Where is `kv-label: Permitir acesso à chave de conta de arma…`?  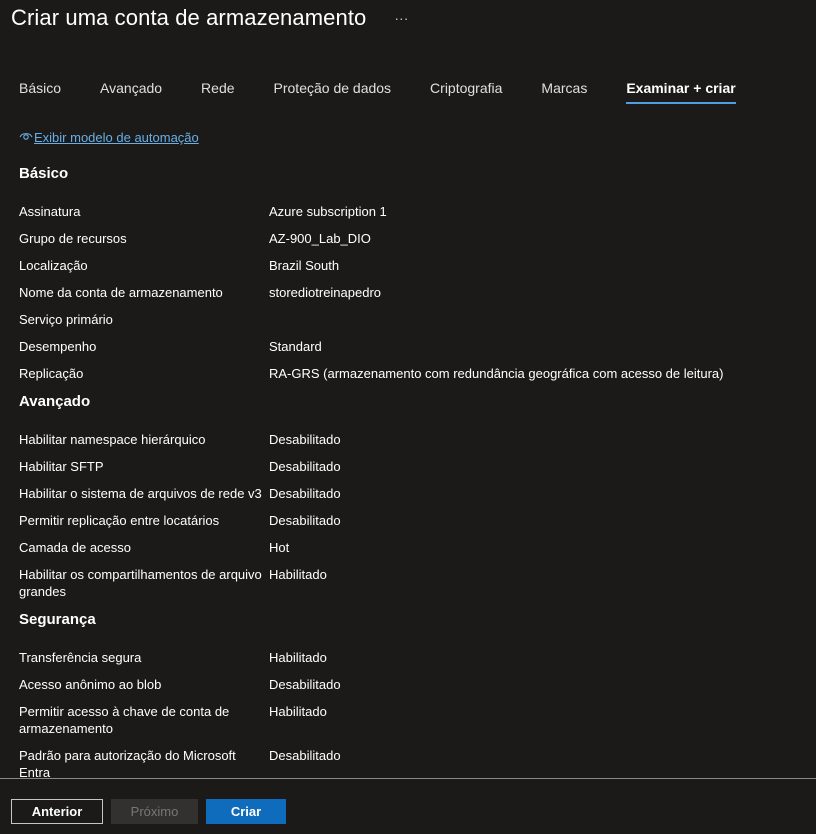
kv-label: Permitir acesso à chave de conta de arma… is located at coordinates (124, 720).